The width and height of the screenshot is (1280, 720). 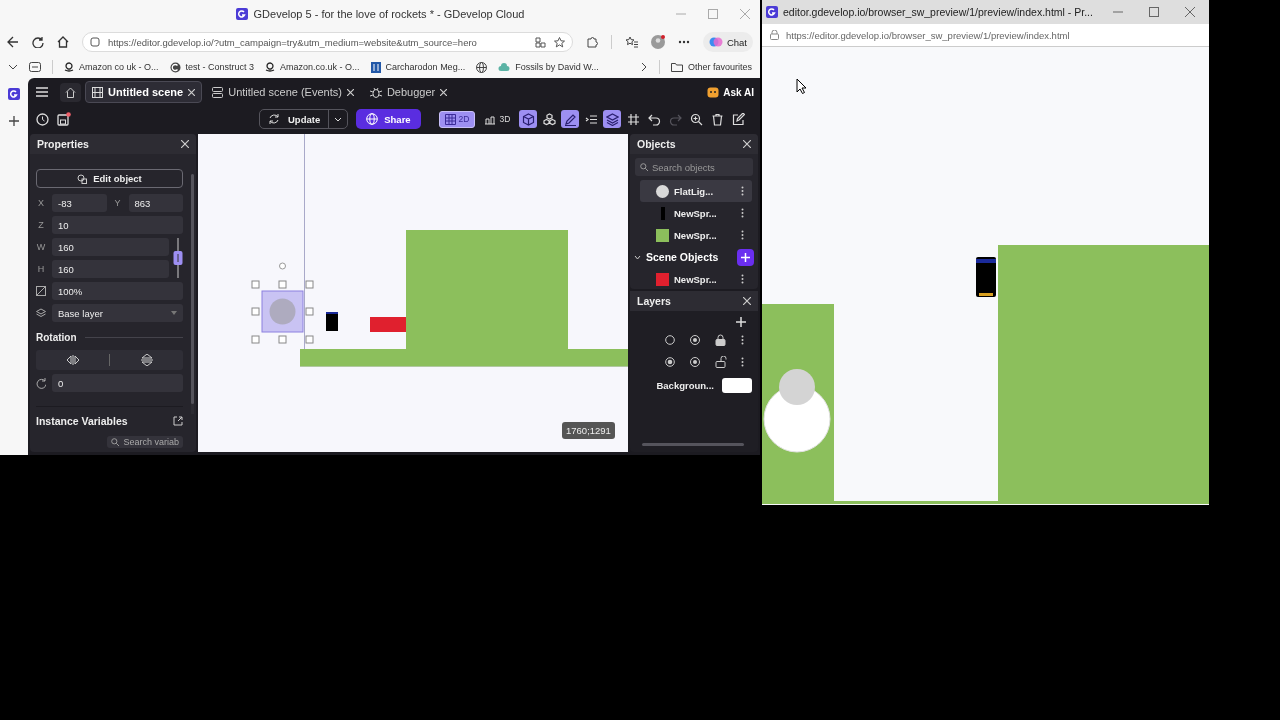 What do you see at coordinates (41, 291) in the screenshot?
I see `opacity-icon` at bounding box center [41, 291].